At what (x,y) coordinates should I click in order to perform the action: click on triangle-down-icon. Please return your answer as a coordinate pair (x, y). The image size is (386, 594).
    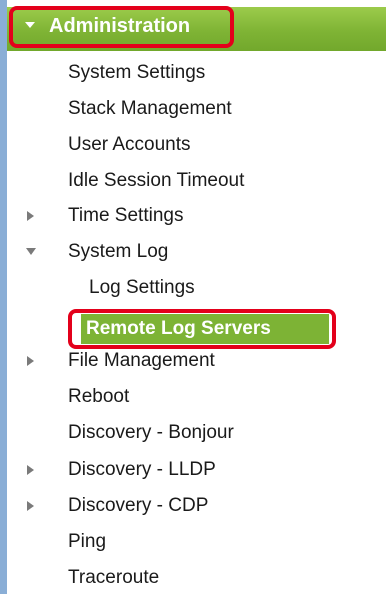
    Looking at the image, I should click on (31, 251).